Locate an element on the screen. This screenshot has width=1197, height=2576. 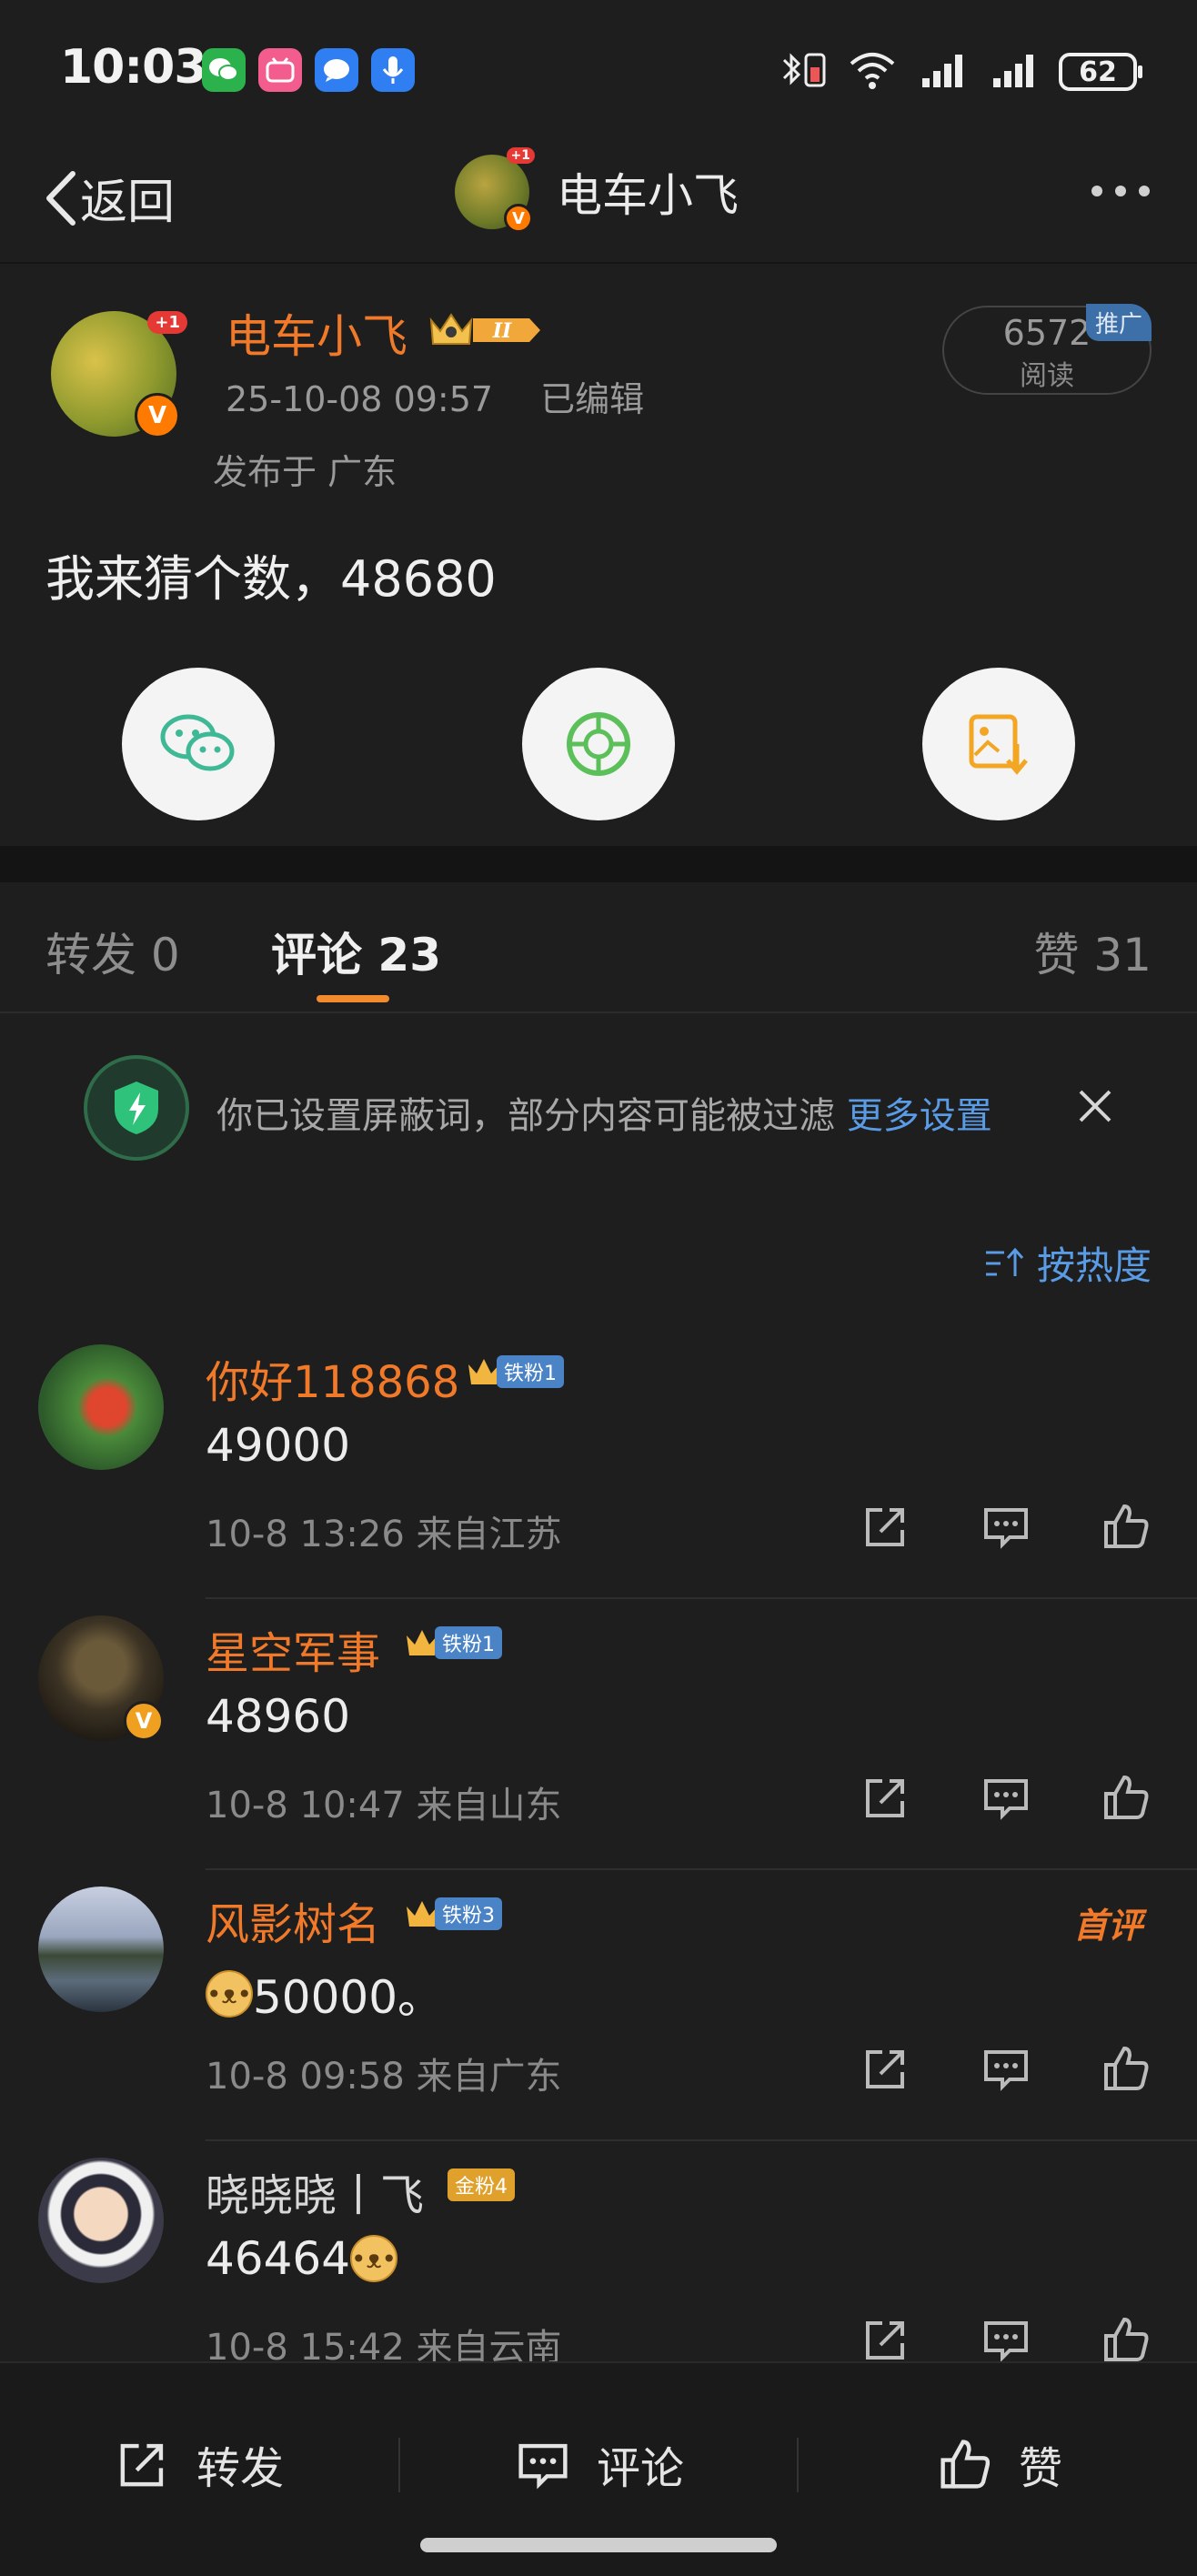
comment-text-value: 49000 is located at coordinates (278, 1445).